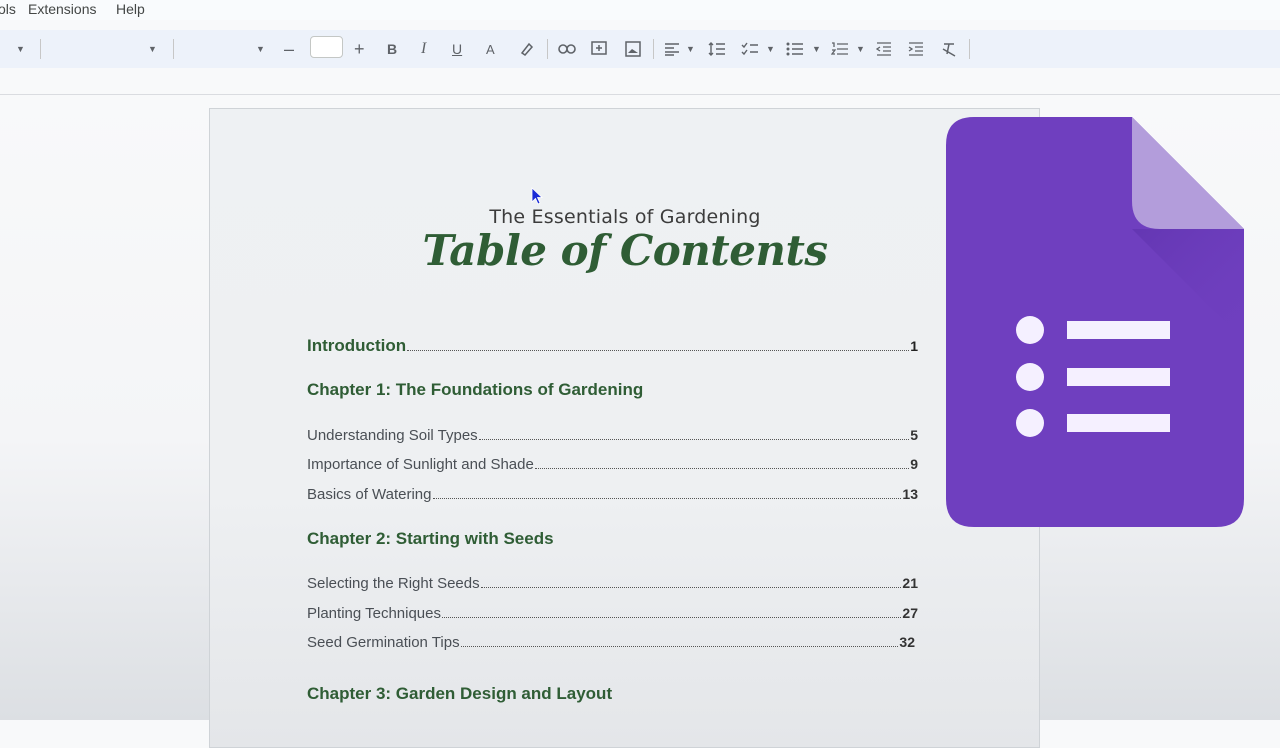 The height and width of the screenshot is (748, 1280). Describe the element at coordinates (326, 47) in the screenshot. I see `font-size-input` at that location.